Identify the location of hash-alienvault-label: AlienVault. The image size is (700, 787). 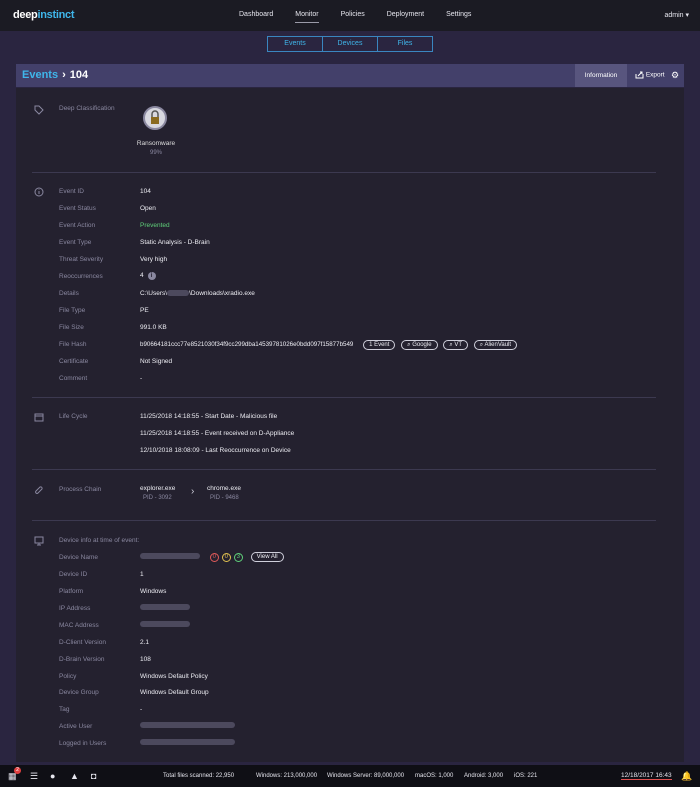
(498, 345).